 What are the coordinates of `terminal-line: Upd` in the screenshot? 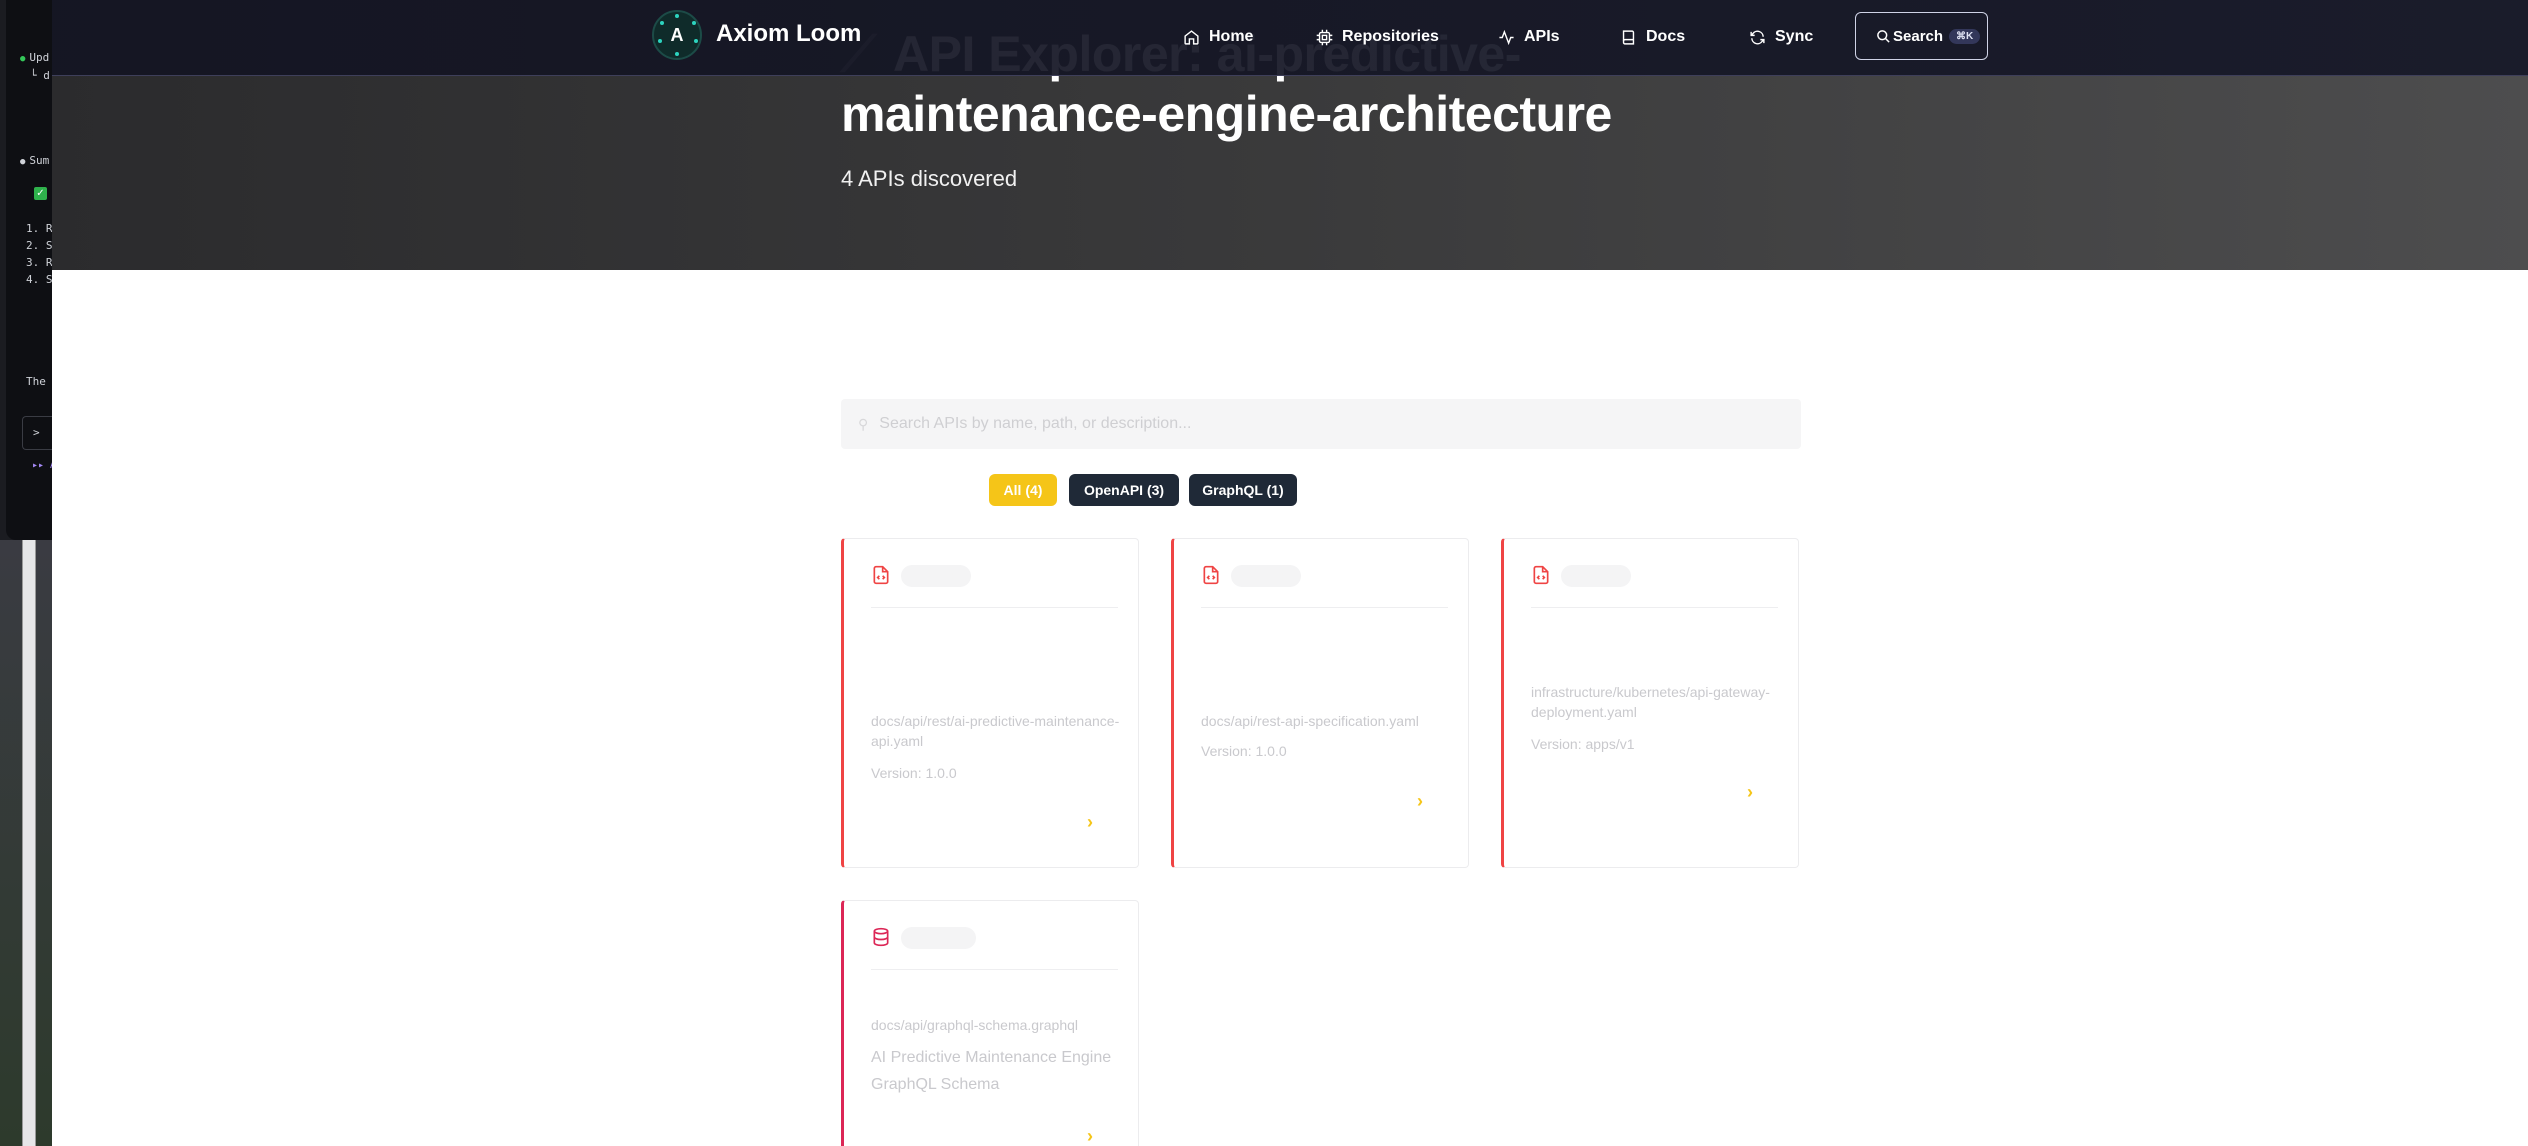 It's located at (34, 57).